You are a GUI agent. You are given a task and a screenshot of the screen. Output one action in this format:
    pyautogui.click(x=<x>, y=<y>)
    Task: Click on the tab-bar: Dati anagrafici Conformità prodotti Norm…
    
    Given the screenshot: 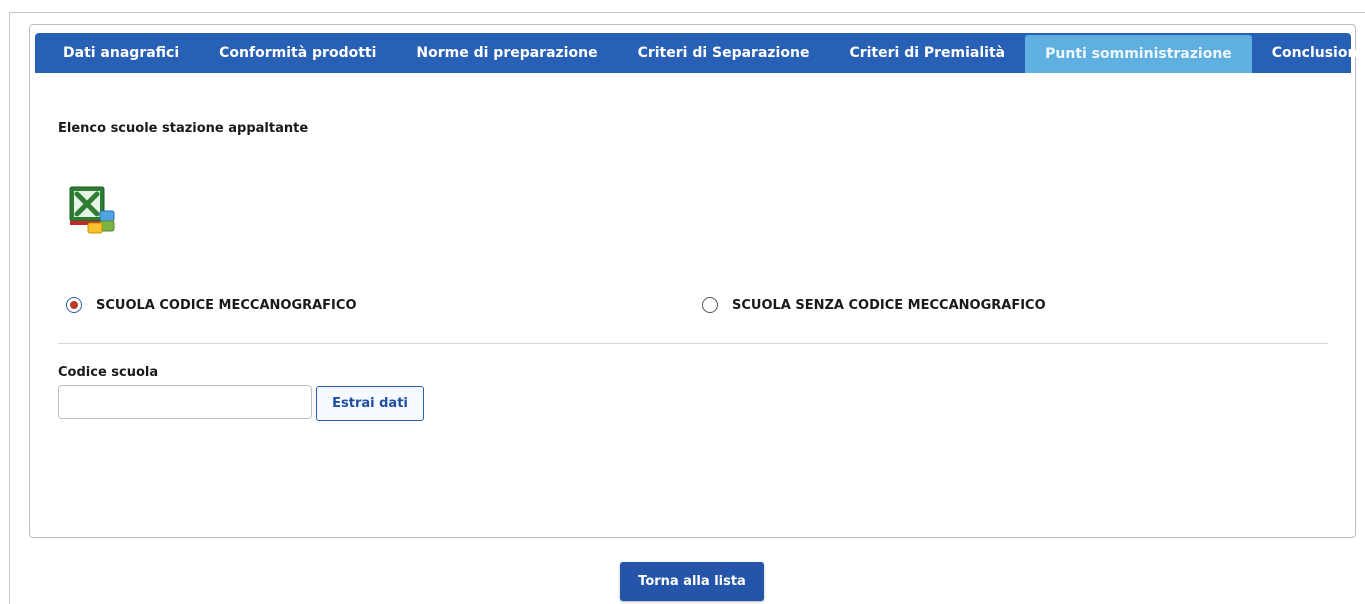 What is the action you would take?
    pyautogui.click(x=700, y=53)
    